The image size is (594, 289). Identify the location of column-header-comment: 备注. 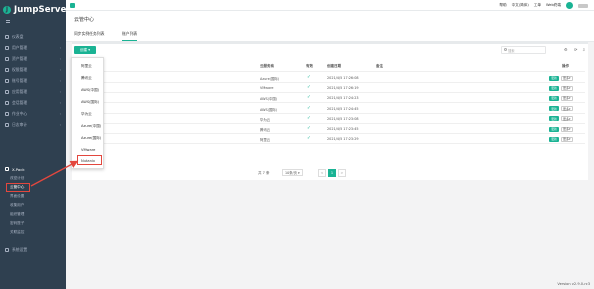
(379, 66).